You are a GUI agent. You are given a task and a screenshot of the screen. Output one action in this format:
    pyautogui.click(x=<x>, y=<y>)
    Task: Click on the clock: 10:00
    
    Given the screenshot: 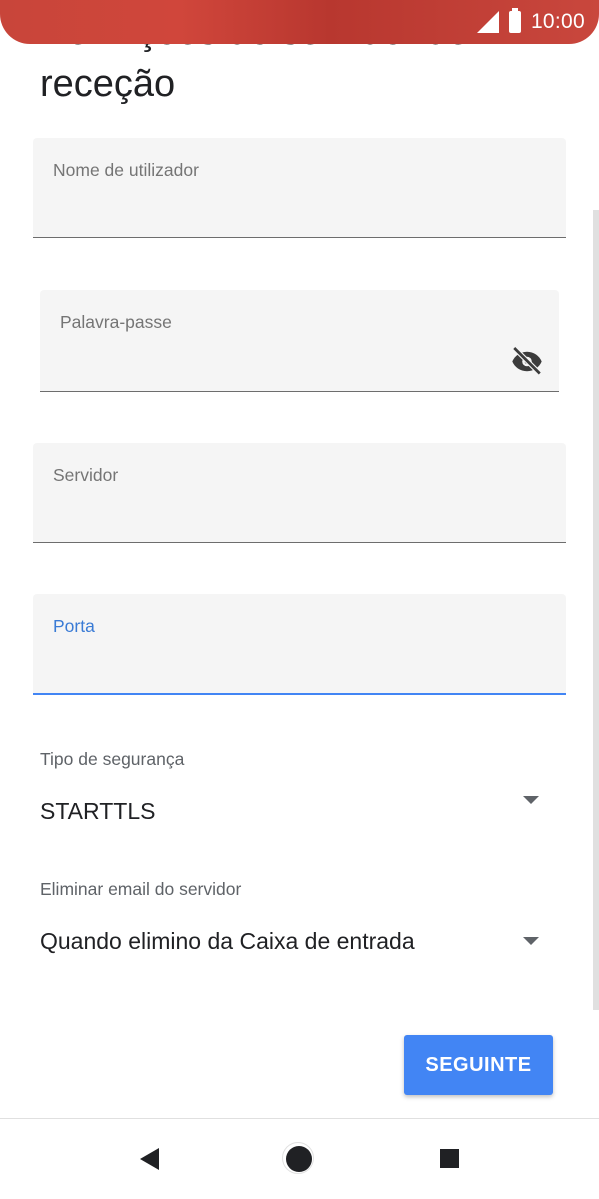 What is the action you would take?
    pyautogui.click(x=557, y=21)
    